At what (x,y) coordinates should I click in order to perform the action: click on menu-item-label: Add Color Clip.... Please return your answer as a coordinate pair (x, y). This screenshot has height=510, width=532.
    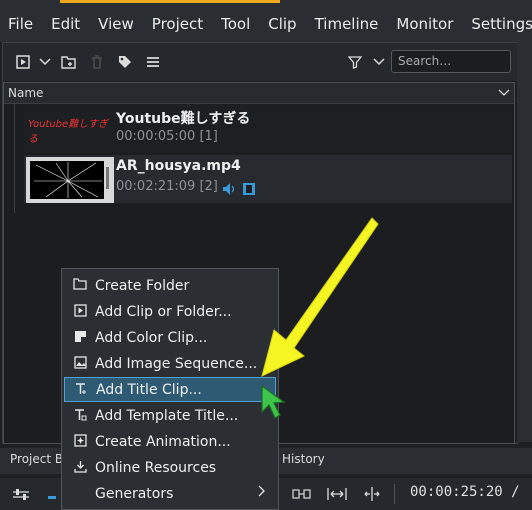
    Looking at the image, I should click on (151, 337).